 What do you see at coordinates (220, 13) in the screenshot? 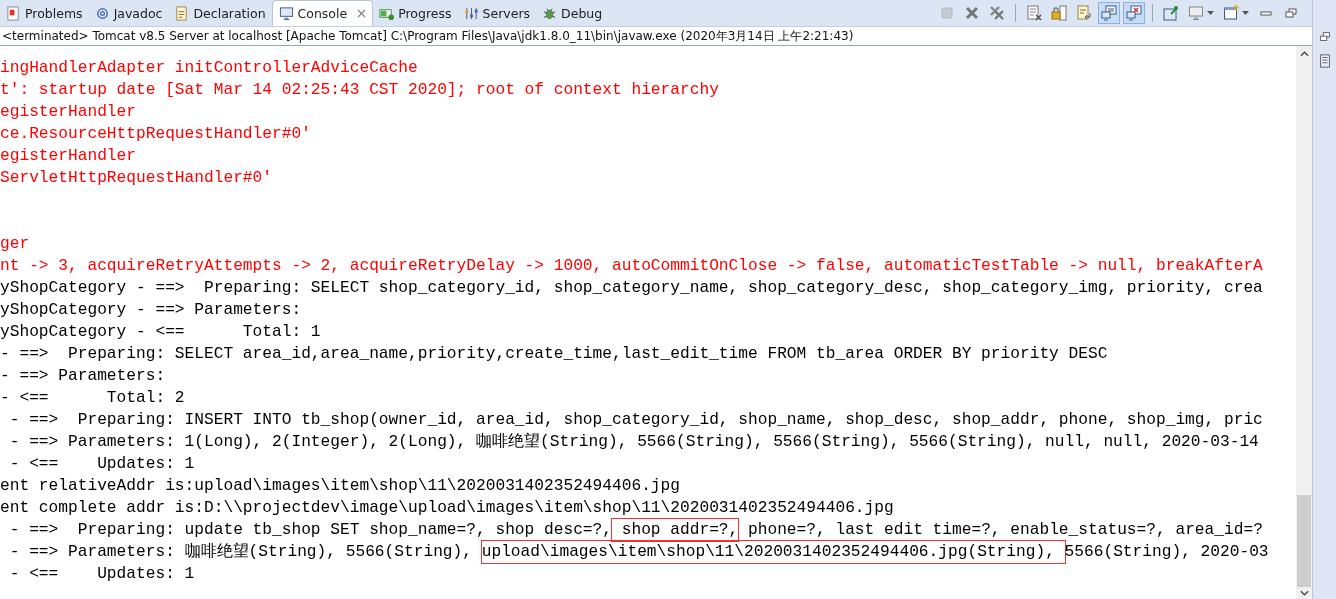
I see `view-tab: Declaration` at bounding box center [220, 13].